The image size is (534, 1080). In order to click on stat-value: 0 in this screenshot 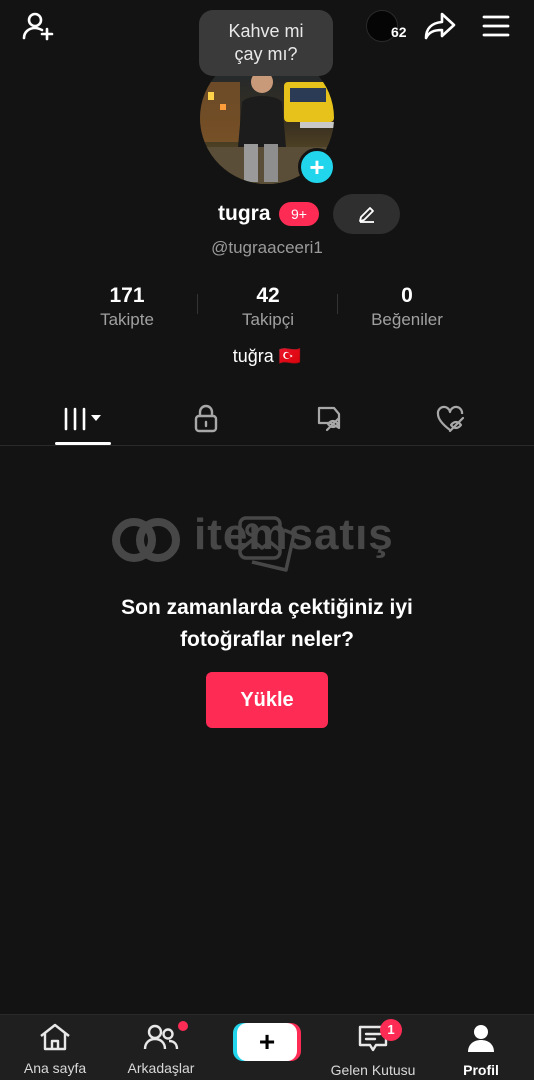, I will do `click(407, 295)`.